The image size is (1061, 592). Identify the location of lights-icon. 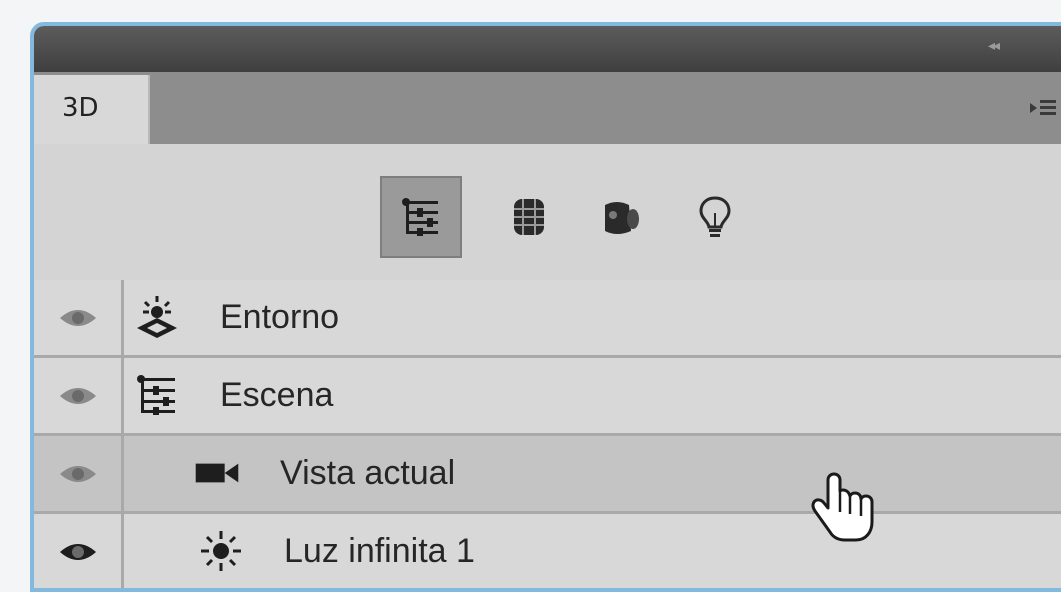
(715, 216).